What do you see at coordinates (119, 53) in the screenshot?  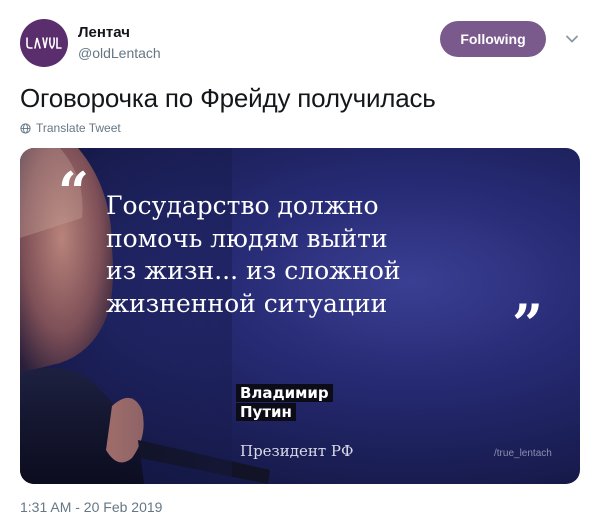 I see `handle: @oldLentach` at bounding box center [119, 53].